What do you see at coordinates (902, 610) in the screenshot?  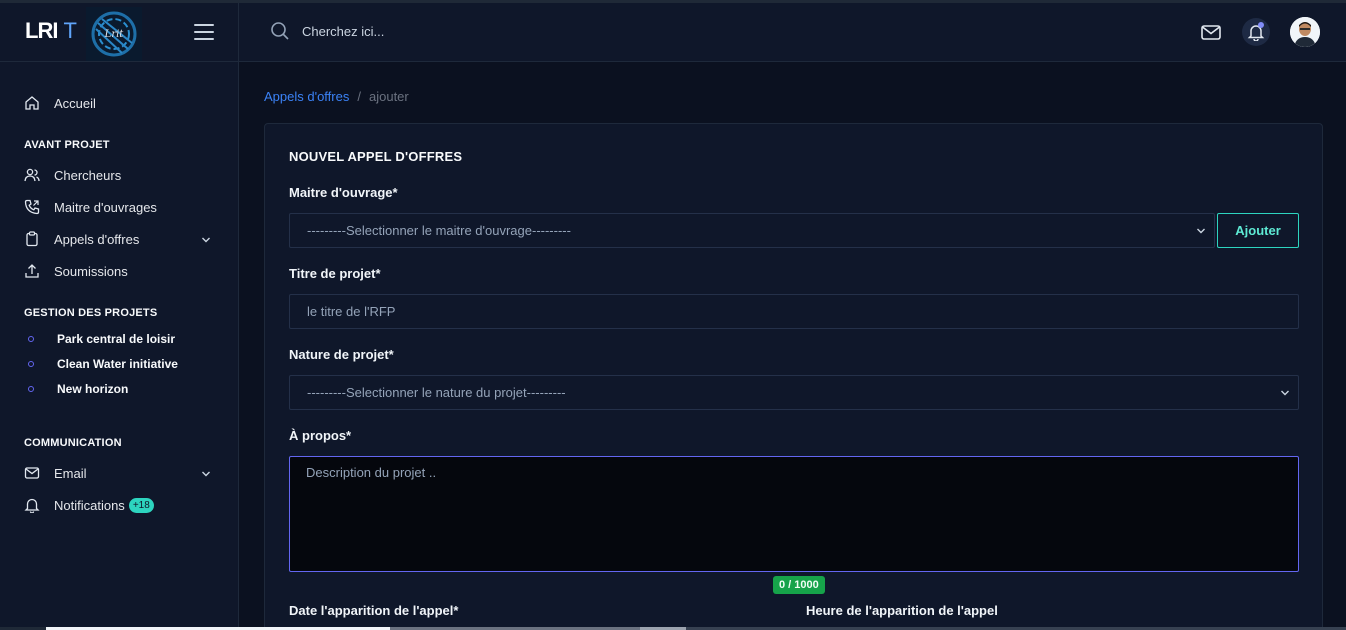 I see `time-label: Heure de l'apparition de l'appel` at bounding box center [902, 610].